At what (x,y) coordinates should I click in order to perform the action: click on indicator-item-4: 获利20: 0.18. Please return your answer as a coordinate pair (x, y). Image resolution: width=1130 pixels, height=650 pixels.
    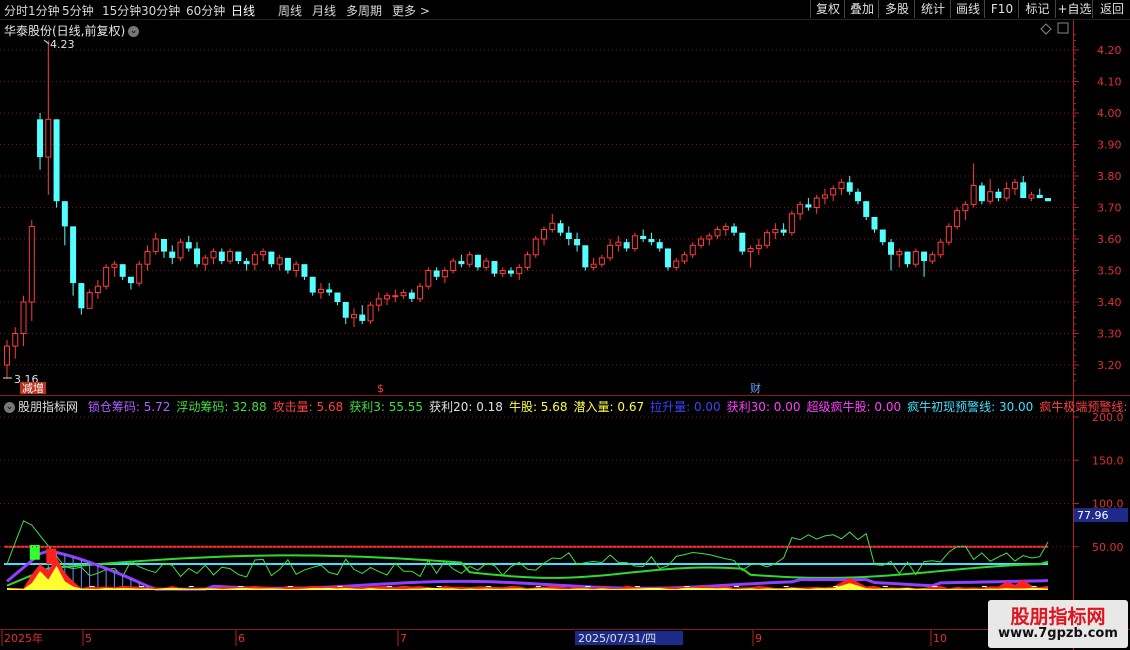
    Looking at the image, I should click on (466, 407).